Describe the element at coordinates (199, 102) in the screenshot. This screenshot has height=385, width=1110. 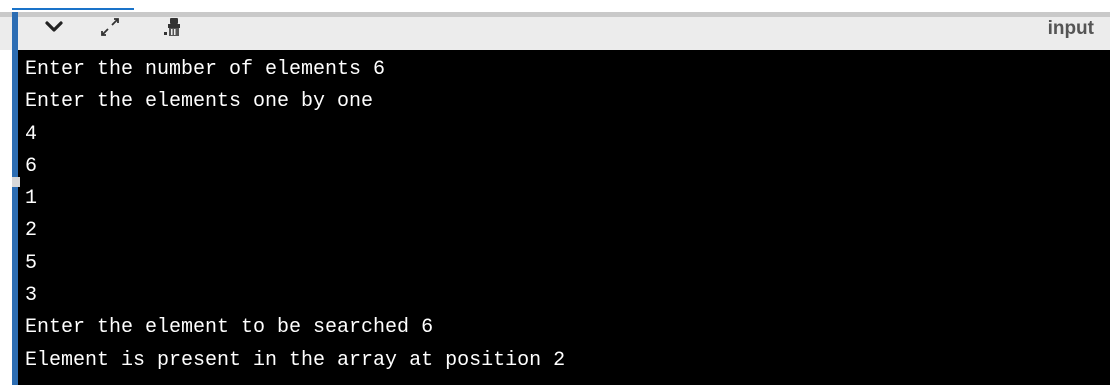
I see `console-line: Enter the elements one by one` at that location.